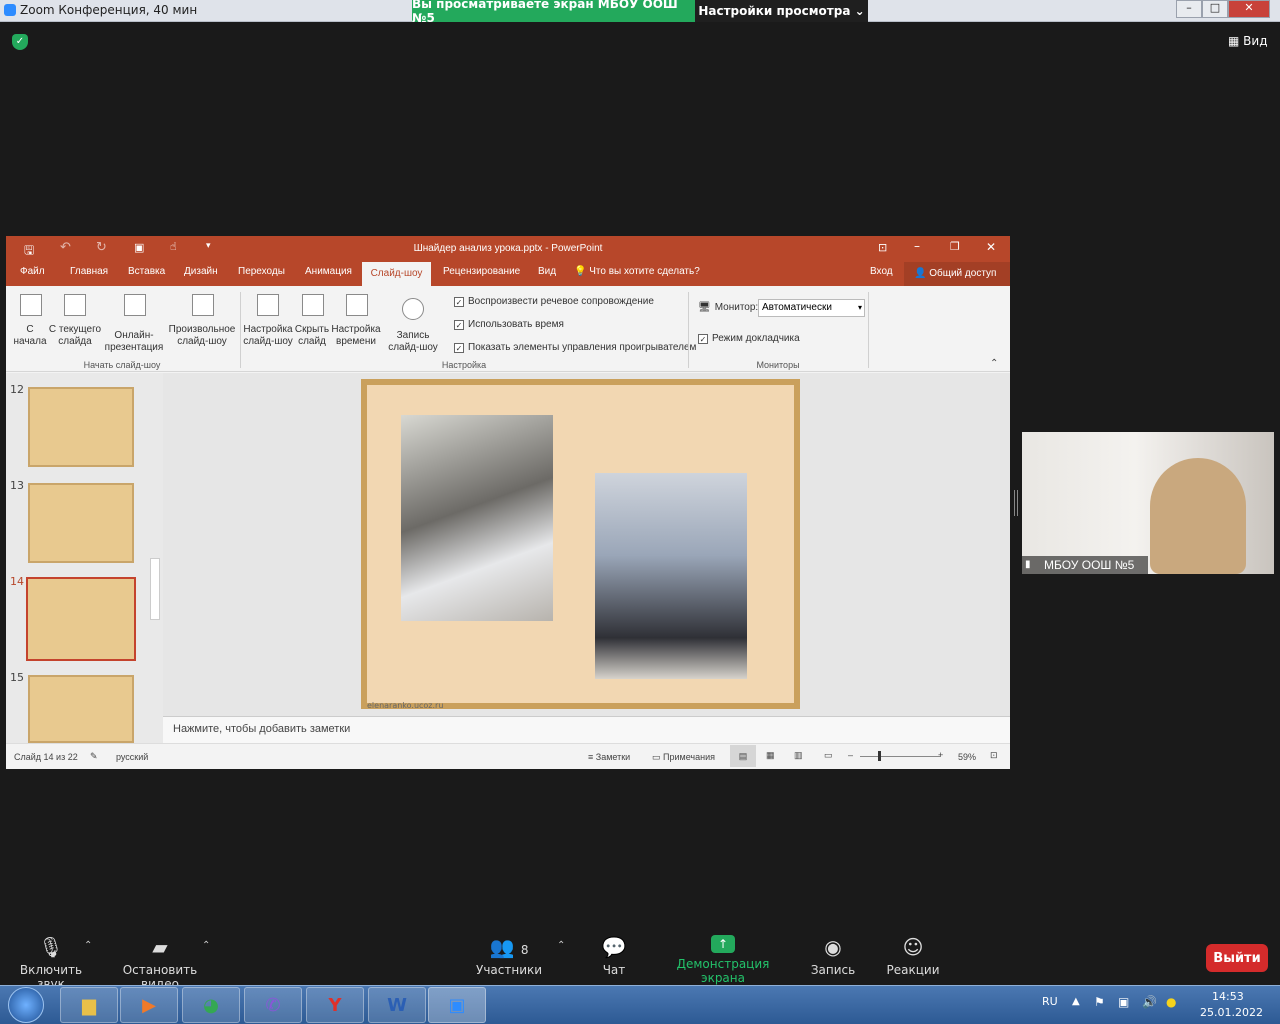  I want to click on custom-slideshow-button: Произвольное слайд-шоу, so click(202, 336).